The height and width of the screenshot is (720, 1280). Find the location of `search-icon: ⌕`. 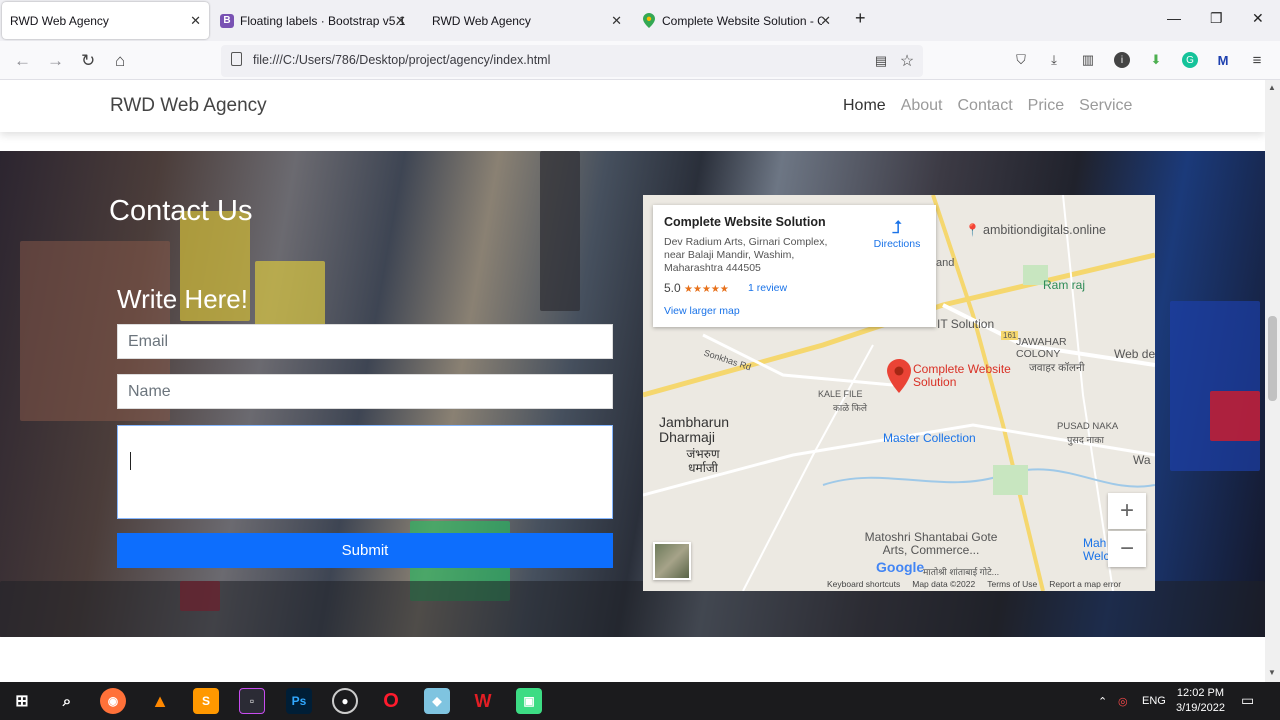

search-icon: ⌕ is located at coordinates (67, 701).